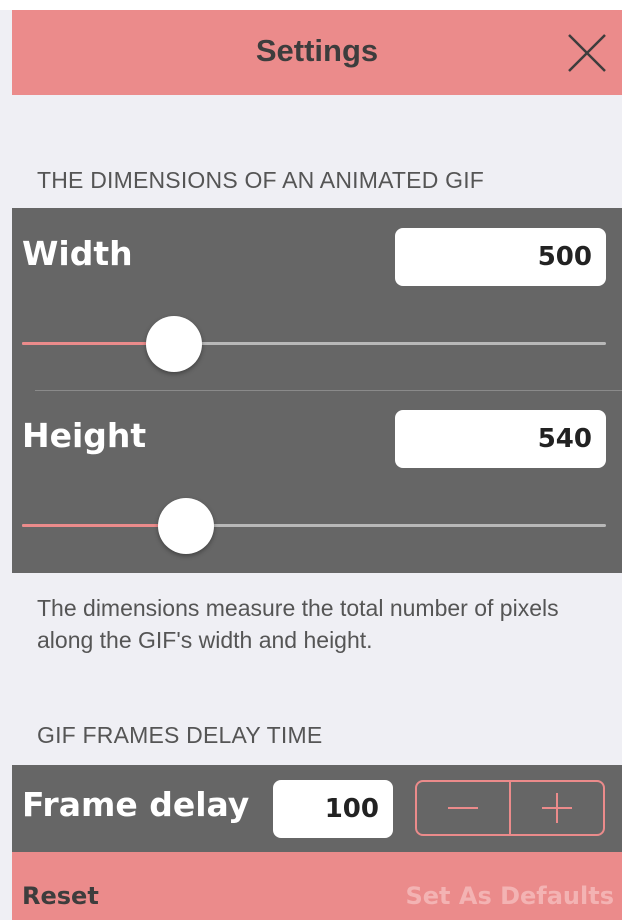  I want to click on height-input, so click(500, 439).